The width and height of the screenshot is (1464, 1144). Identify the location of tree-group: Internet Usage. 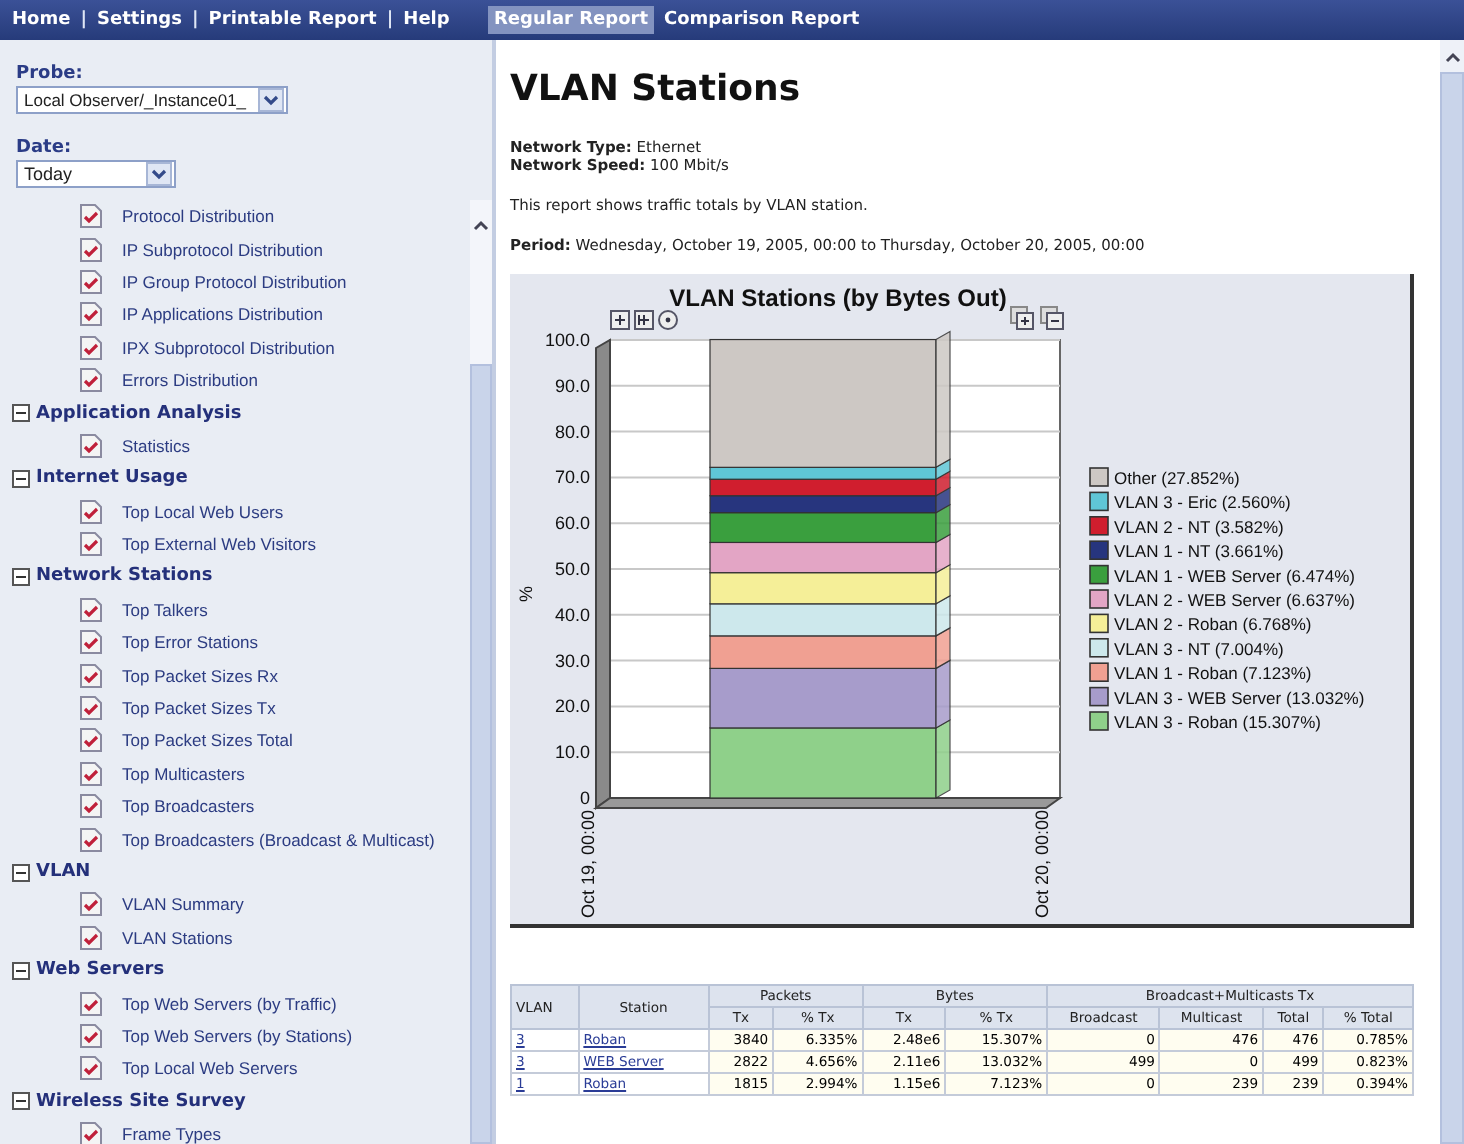
(112, 478).